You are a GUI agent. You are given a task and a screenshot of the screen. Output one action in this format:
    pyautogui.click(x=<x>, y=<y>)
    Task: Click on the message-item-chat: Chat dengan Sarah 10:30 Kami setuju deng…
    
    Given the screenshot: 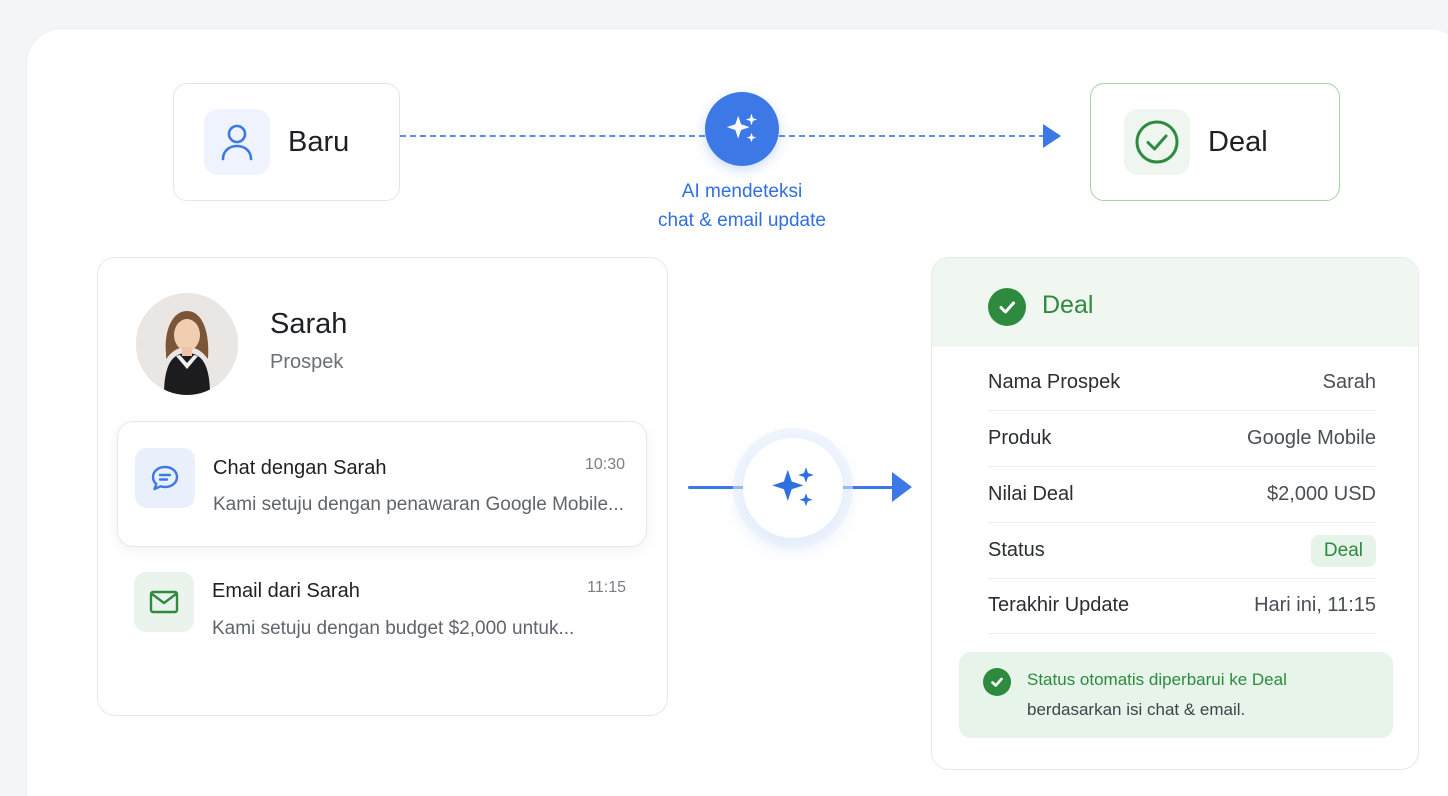 What is the action you would take?
    pyautogui.click(x=382, y=484)
    